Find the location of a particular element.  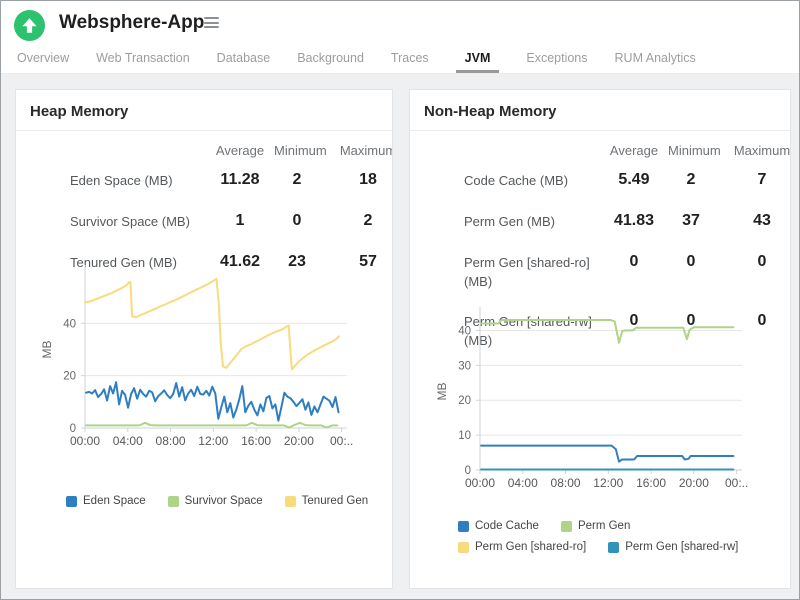

tab-database: Database is located at coordinates (244, 59).